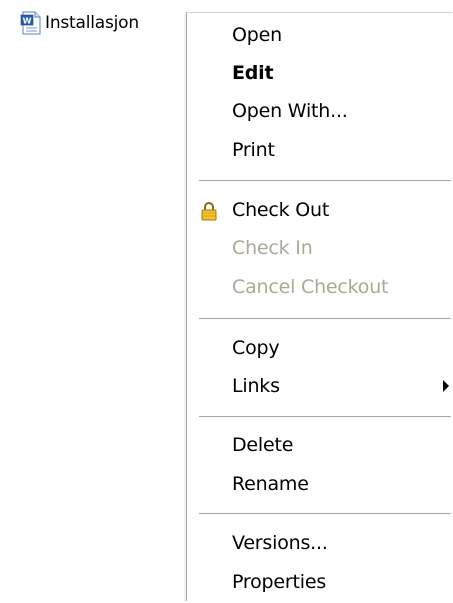 The height and width of the screenshot is (603, 453). What do you see at coordinates (263, 445) in the screenshot?
I see `menu-item-label: Delete` at bounding box center [263, 445].